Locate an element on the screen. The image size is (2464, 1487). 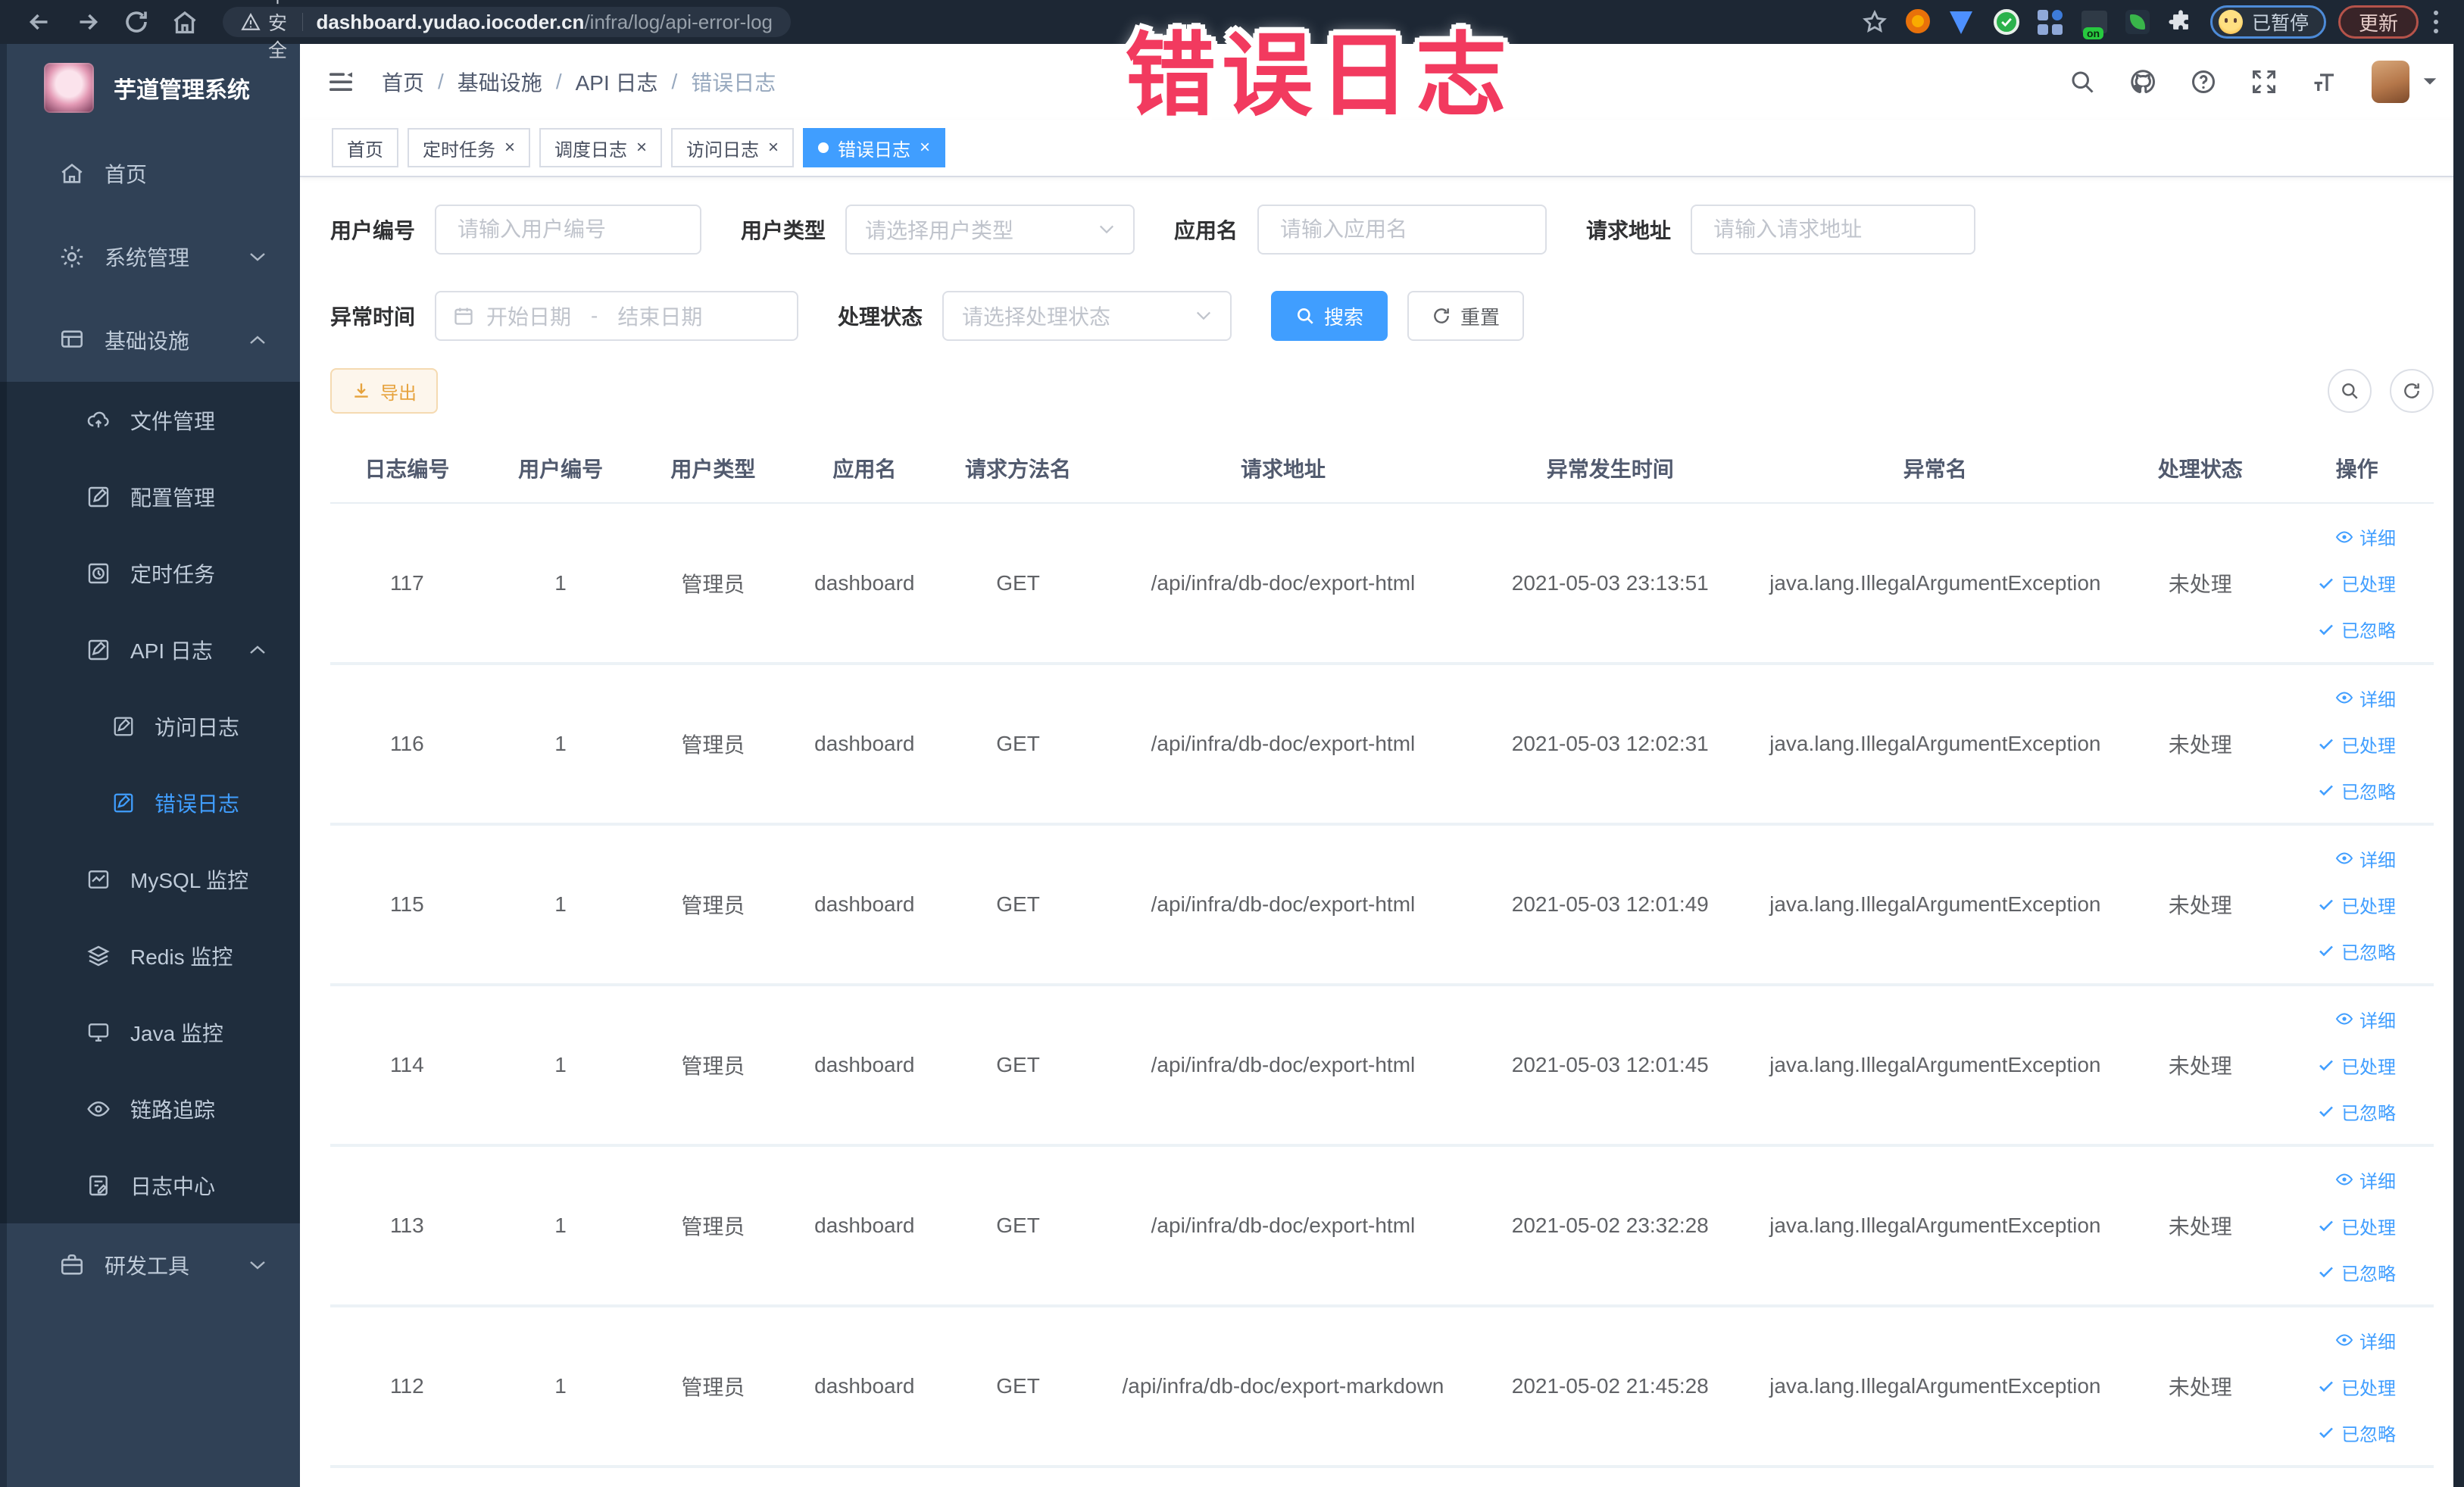
user-avatar is located at coordinates (2390, 82).